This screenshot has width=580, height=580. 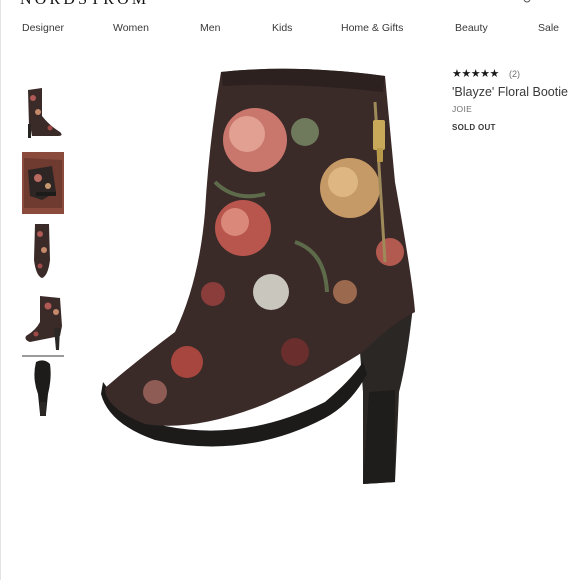 I want to click on thumbnail-4-selected, so click(x=43, y=323).